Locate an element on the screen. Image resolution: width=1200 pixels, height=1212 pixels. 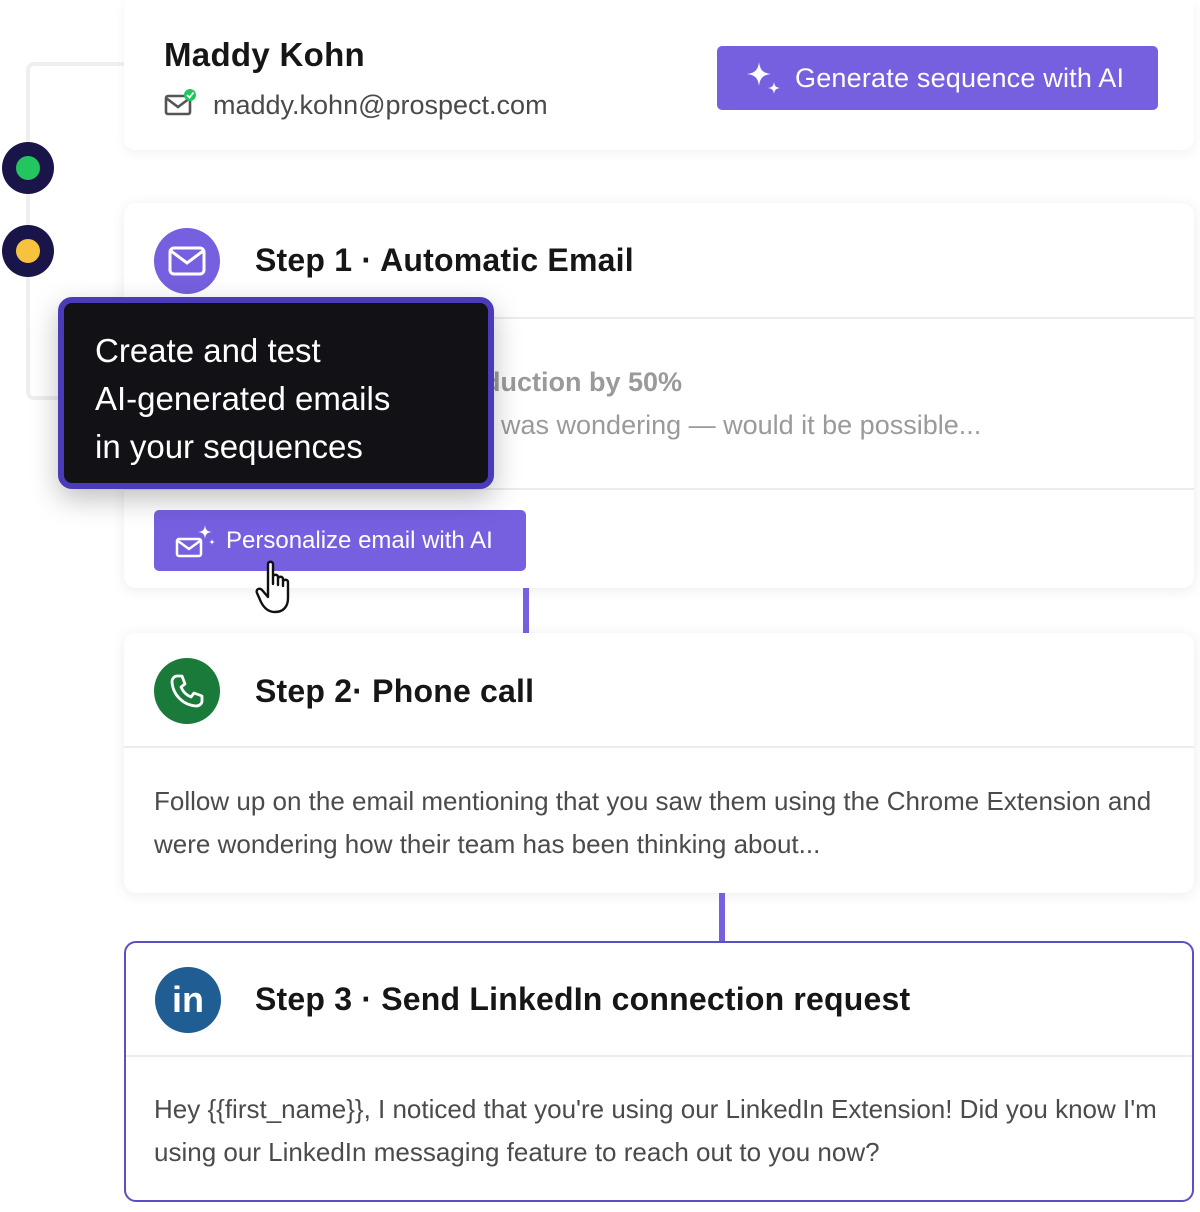
tooltip-line: AI-generated emails is located at coordinates (243, 398).